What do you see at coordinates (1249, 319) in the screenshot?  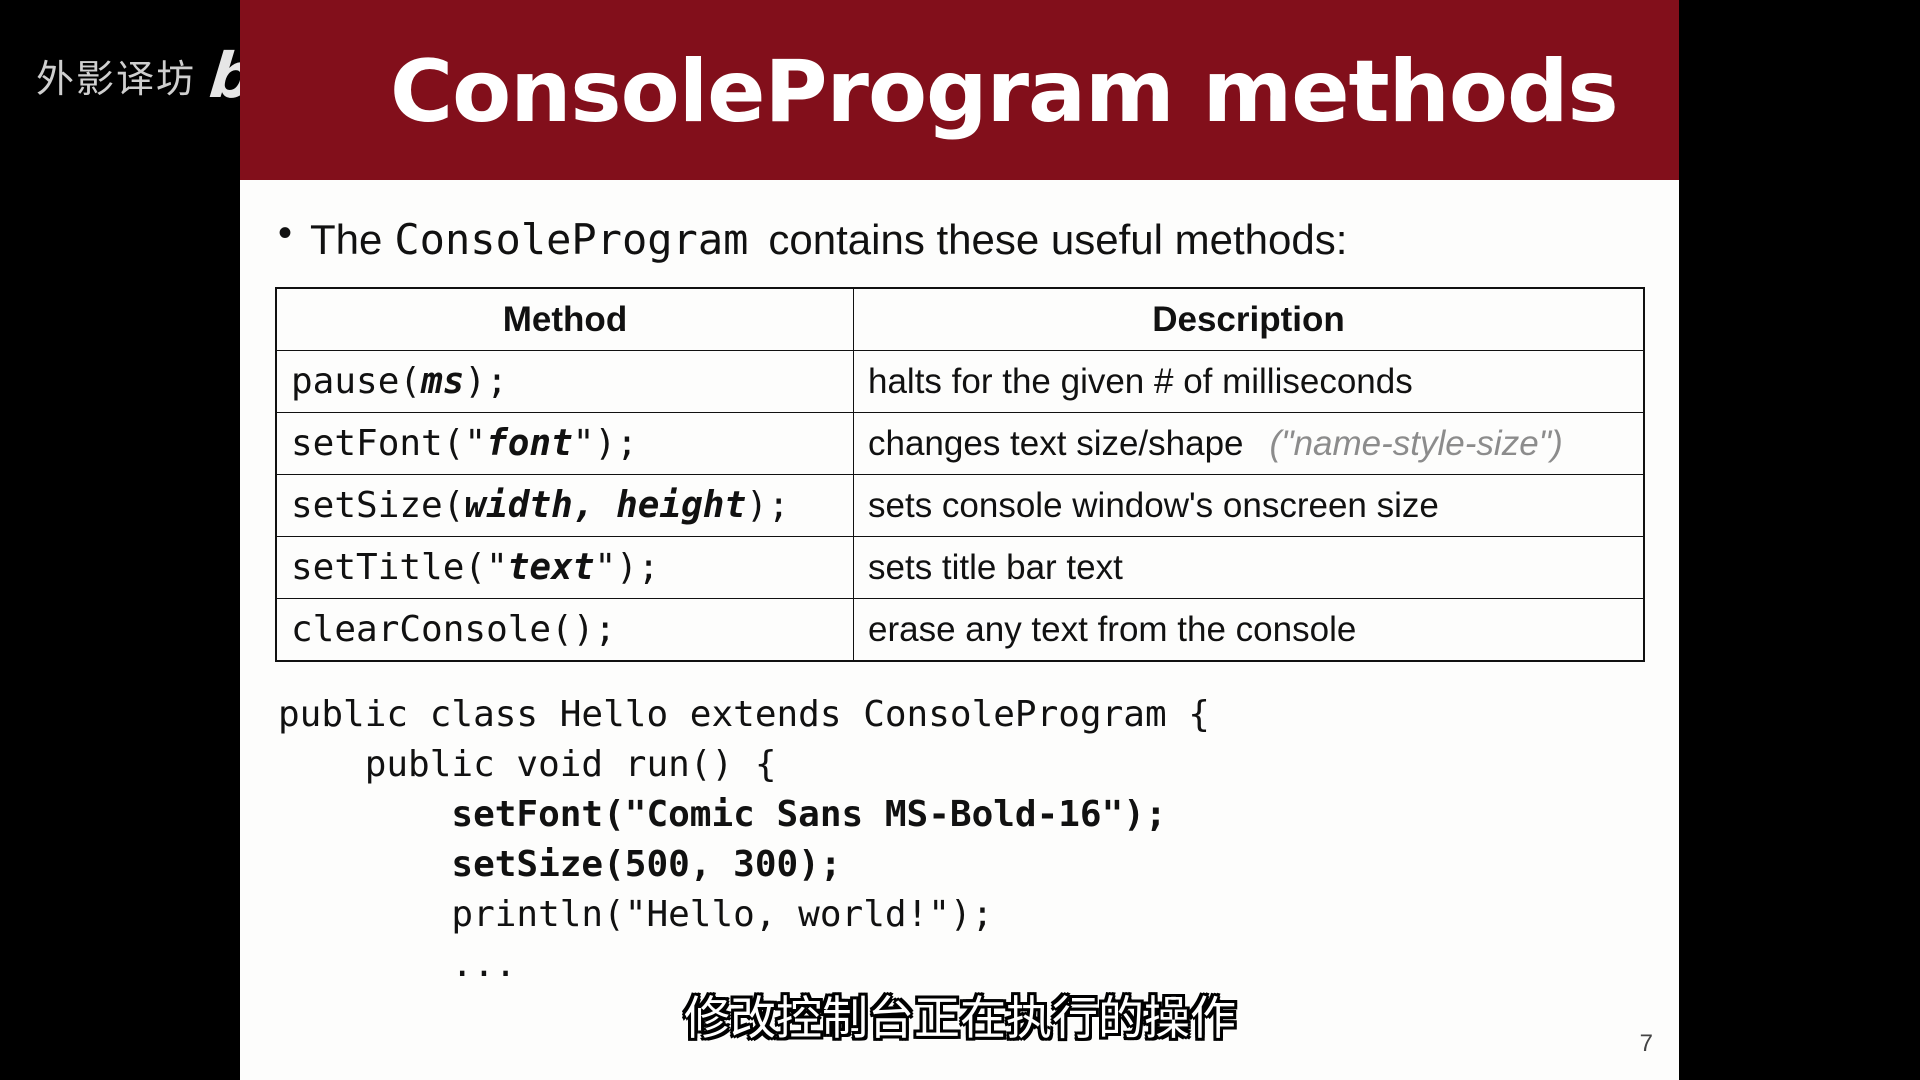 I see `header-description: Description` at bounding box center [1249, 319].